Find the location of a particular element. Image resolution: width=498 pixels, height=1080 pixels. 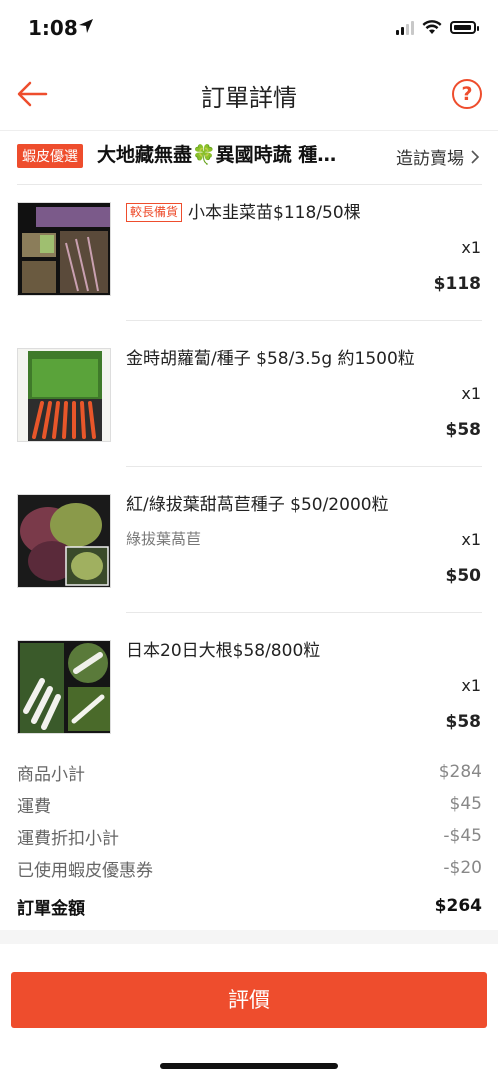

order-total-row: 訂單金額 $264 is located at coordinates (249, 906).